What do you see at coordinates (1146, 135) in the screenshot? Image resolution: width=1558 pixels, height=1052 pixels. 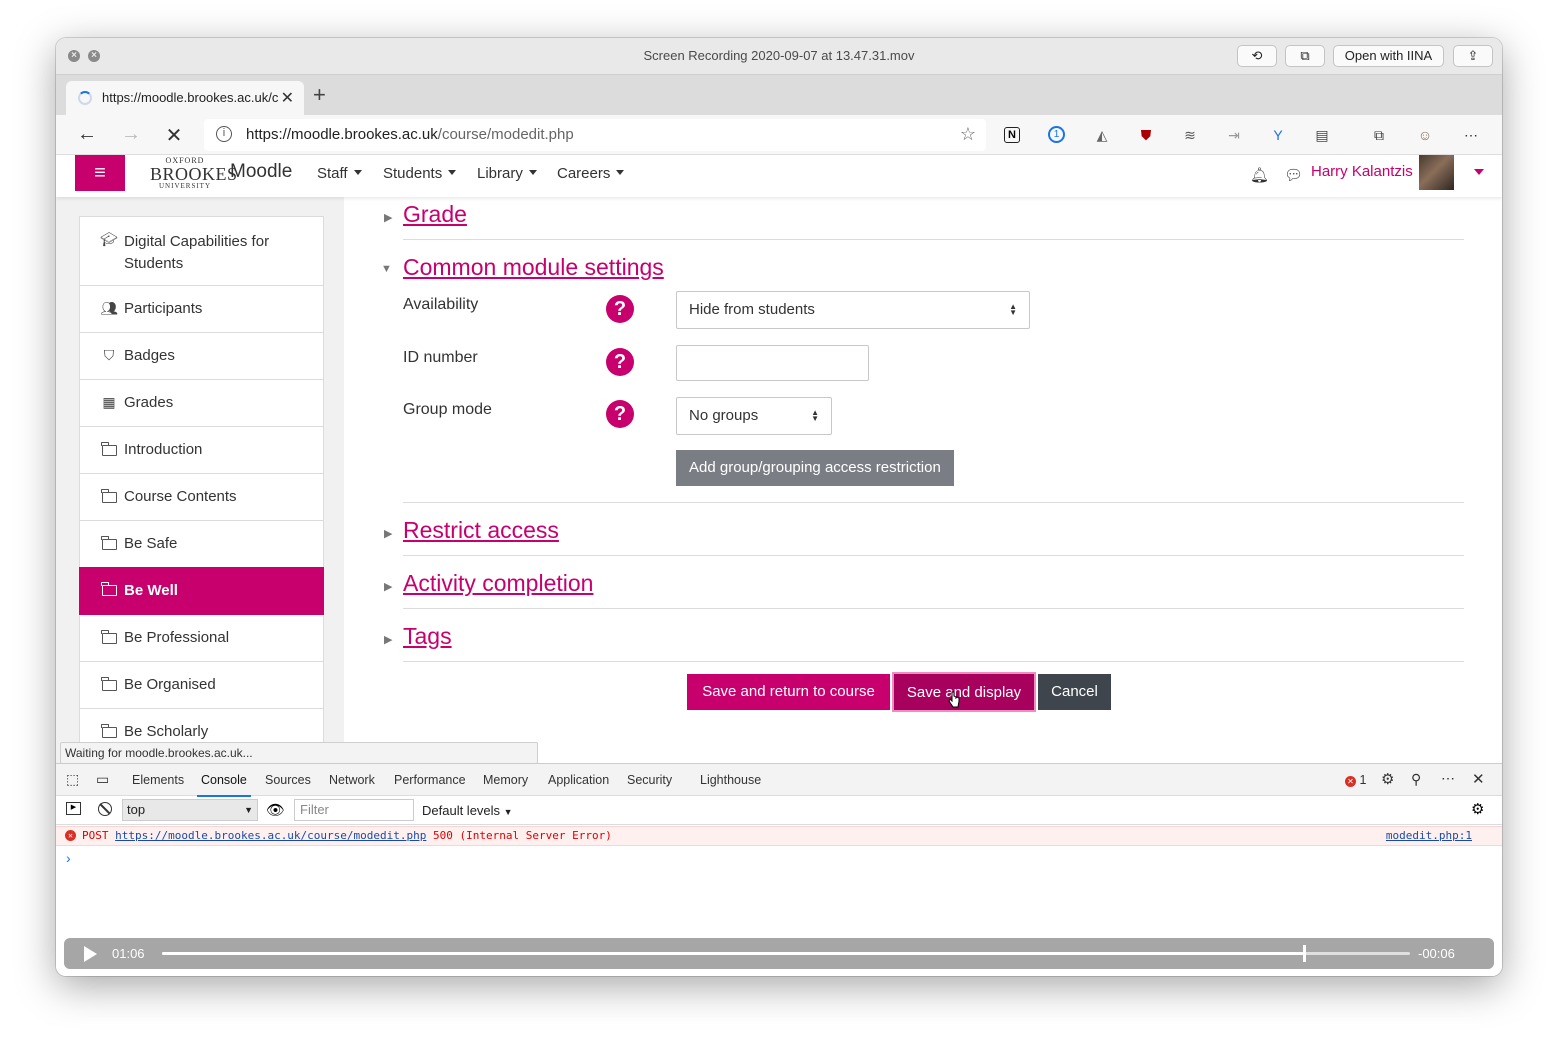 I see `ublock-icon: ⛊` at bounding box center [1146, 135].